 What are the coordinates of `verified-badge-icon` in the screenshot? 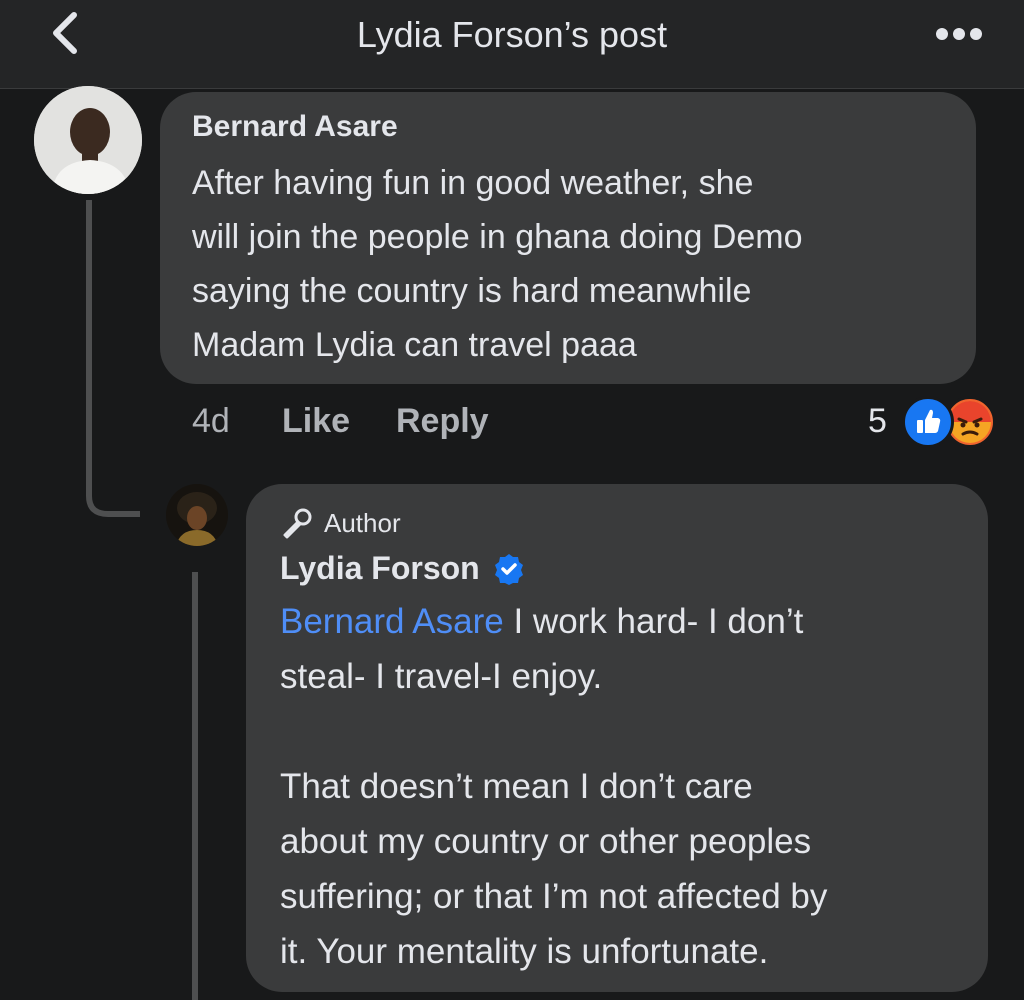 It's located at (508, 569).